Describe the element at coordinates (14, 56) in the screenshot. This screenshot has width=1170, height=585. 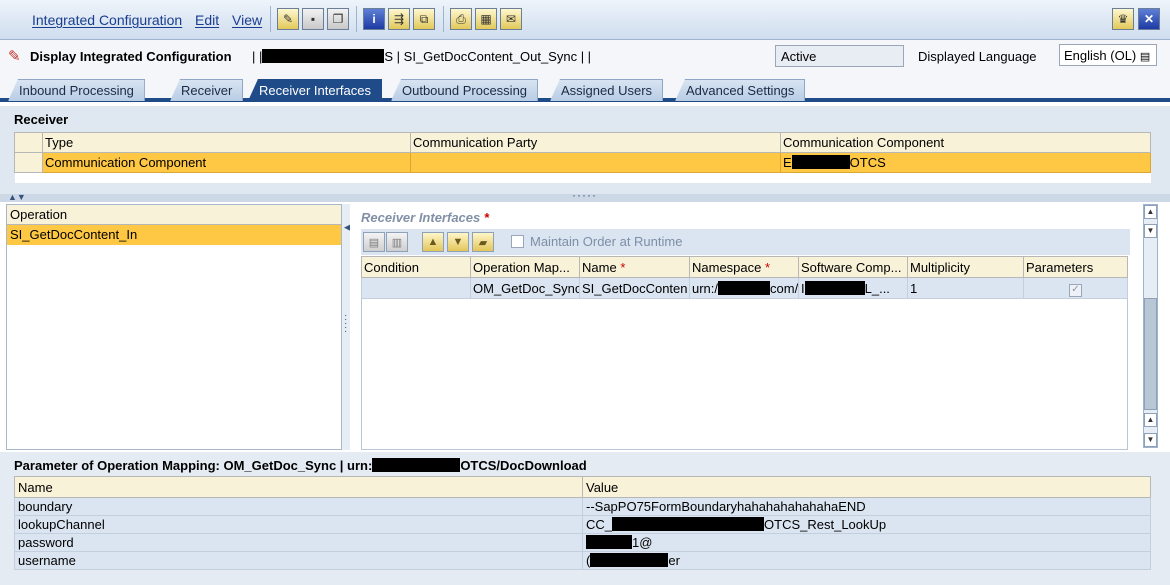
I see `display-mode-icon: ✎` at that location.